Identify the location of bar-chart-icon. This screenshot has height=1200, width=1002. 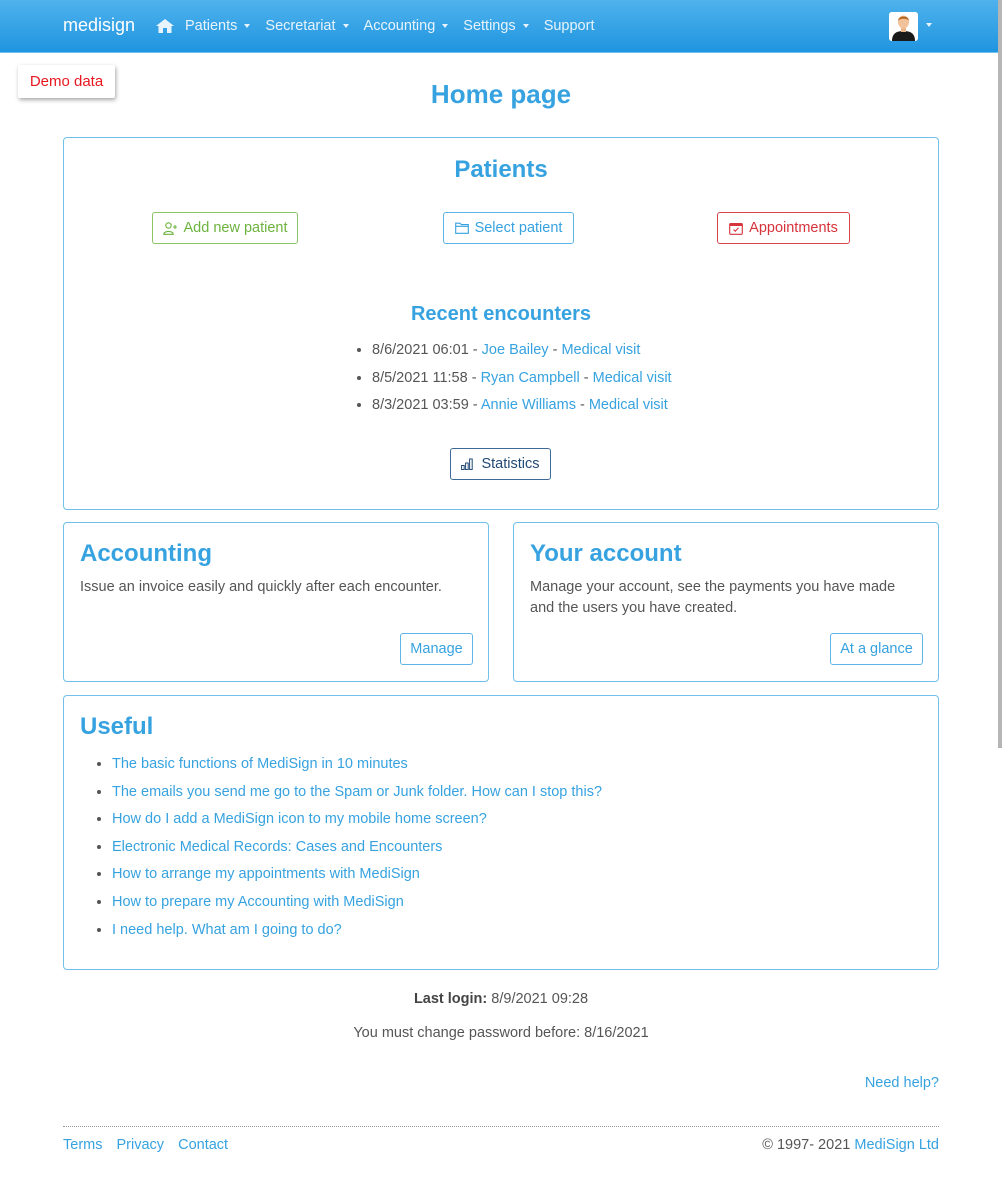
(467, 464).